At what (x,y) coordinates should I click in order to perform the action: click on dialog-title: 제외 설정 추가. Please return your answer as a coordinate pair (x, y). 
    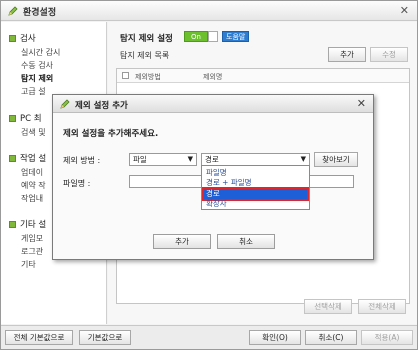
    Looking at the image, I should click on (101, 106).